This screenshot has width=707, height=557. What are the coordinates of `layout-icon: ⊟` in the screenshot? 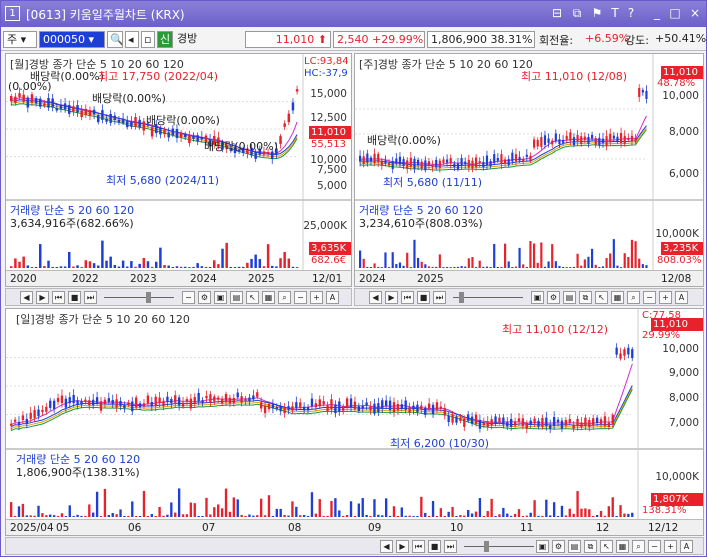 It's located at (557, 13).